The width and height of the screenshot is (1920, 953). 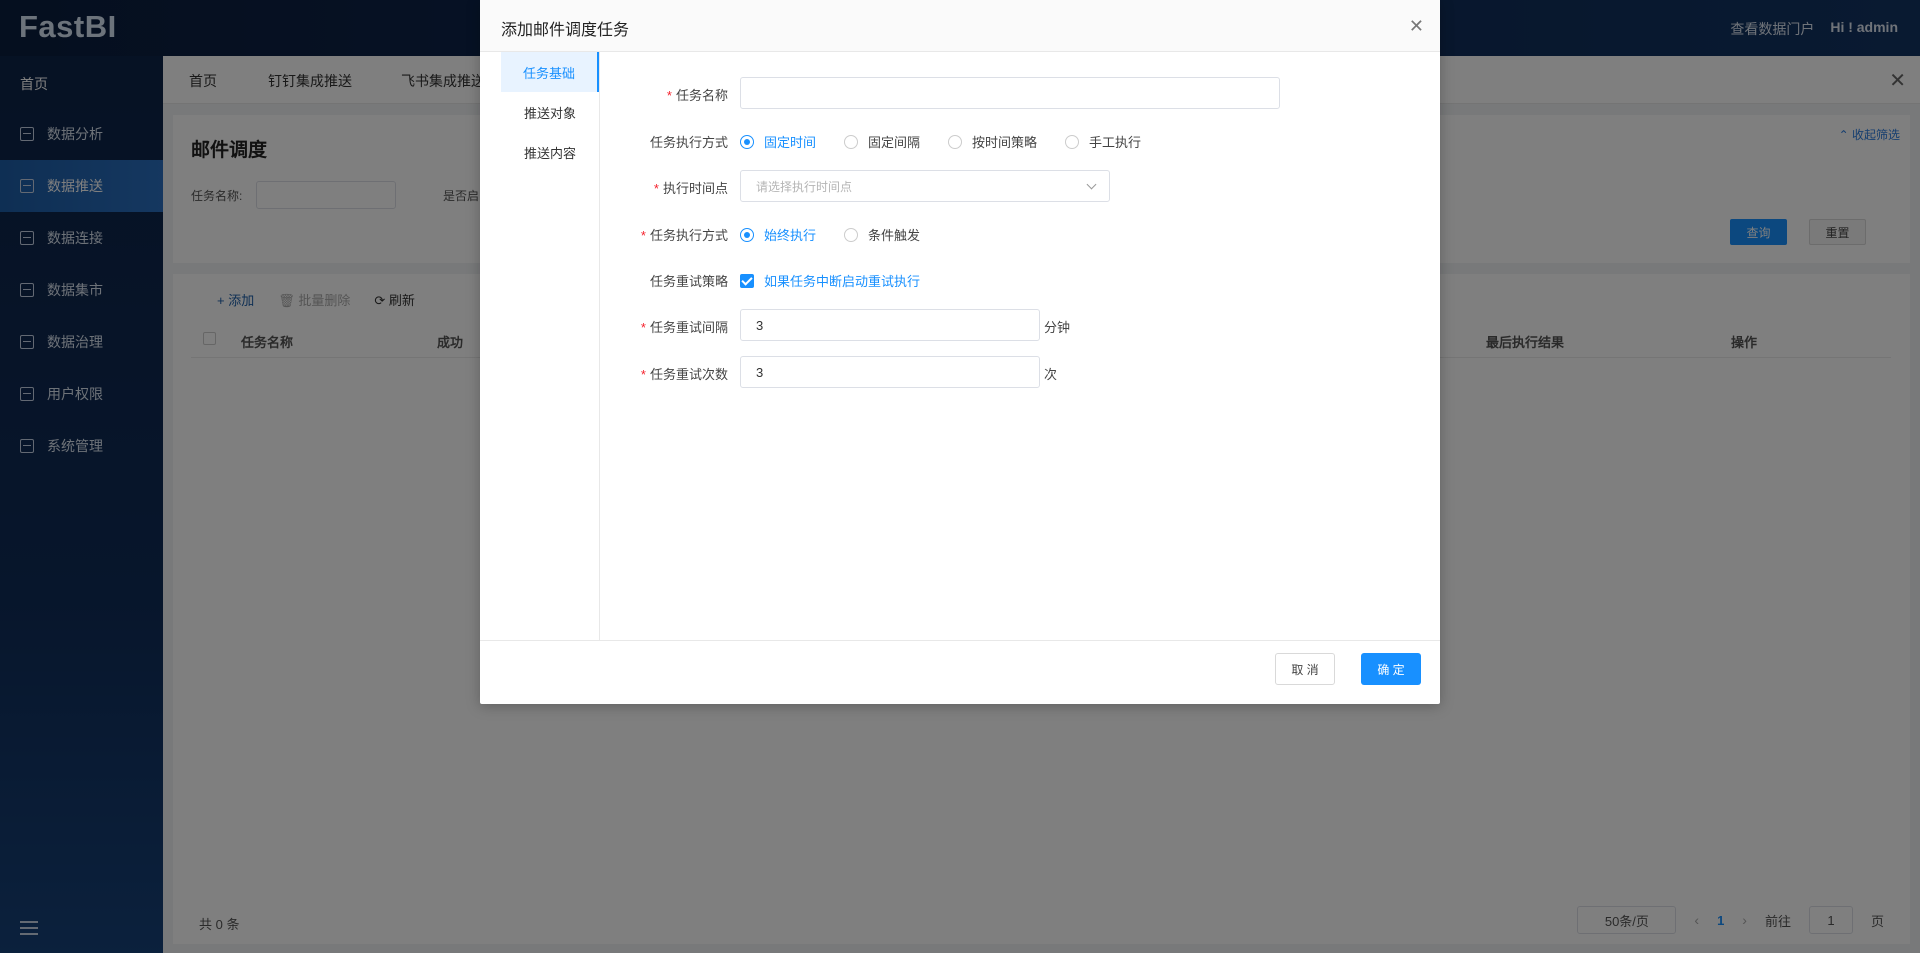 What do you see at coordinates (925, 186) in the screenshot?
I see `exec-time-select: 请选择执行时间点` at bounding box center [925, 186].